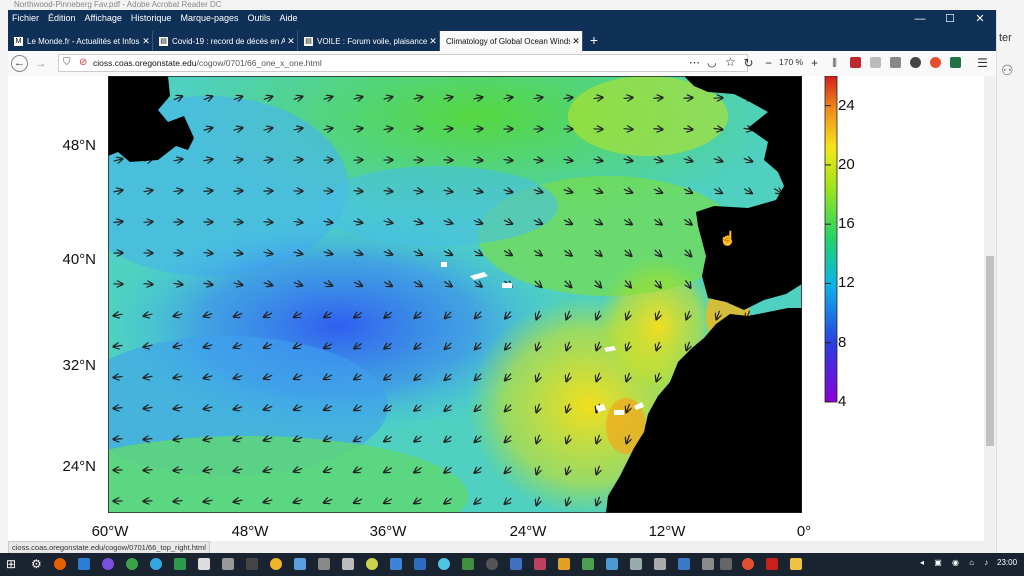  I want to click on hand-cursor-icon: ☝, so click(728, 238).